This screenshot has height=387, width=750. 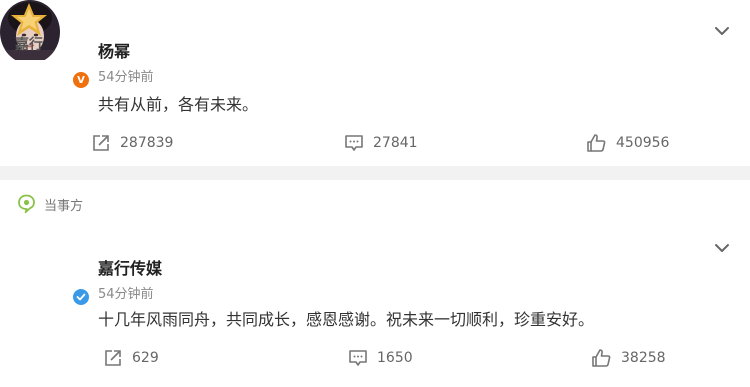 I want to click on avatar: 嘉行, so click(x=29, y=31).